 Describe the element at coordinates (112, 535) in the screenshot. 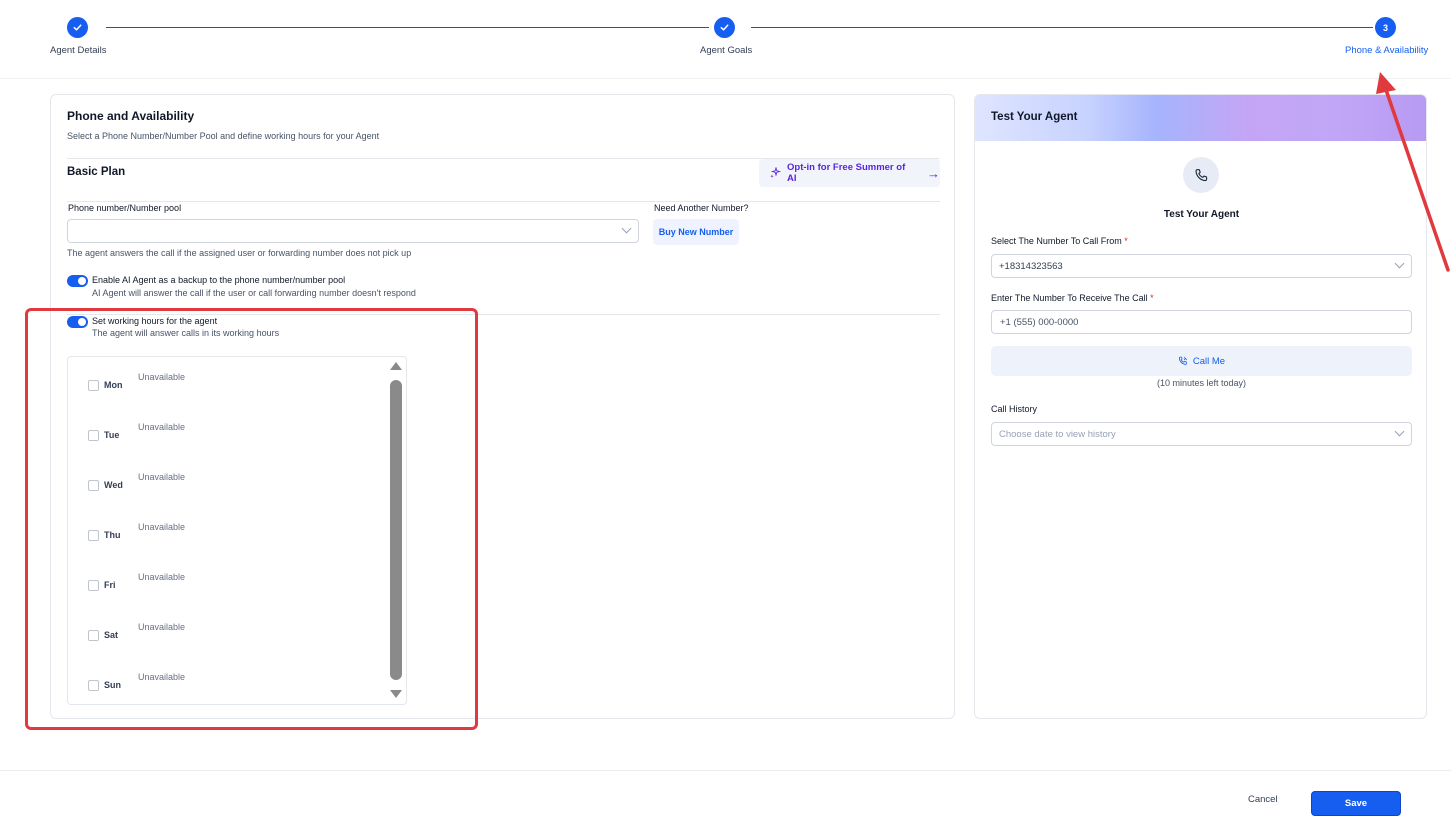

I see `day-name: Thu` at that location.